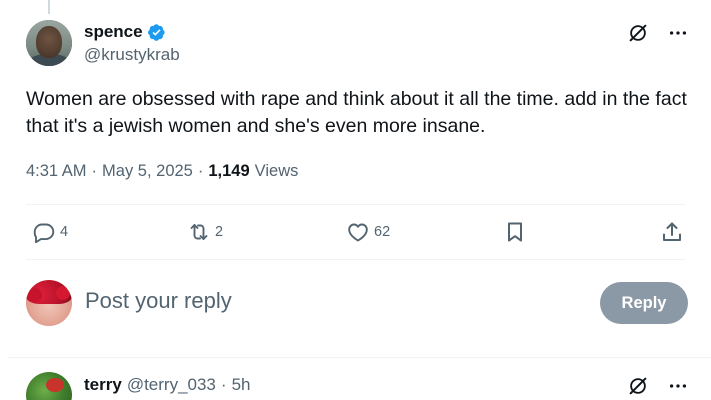  Describe the element at coordinates (49, 303) in the screenshot. I see `current-user-avatar` at that location.